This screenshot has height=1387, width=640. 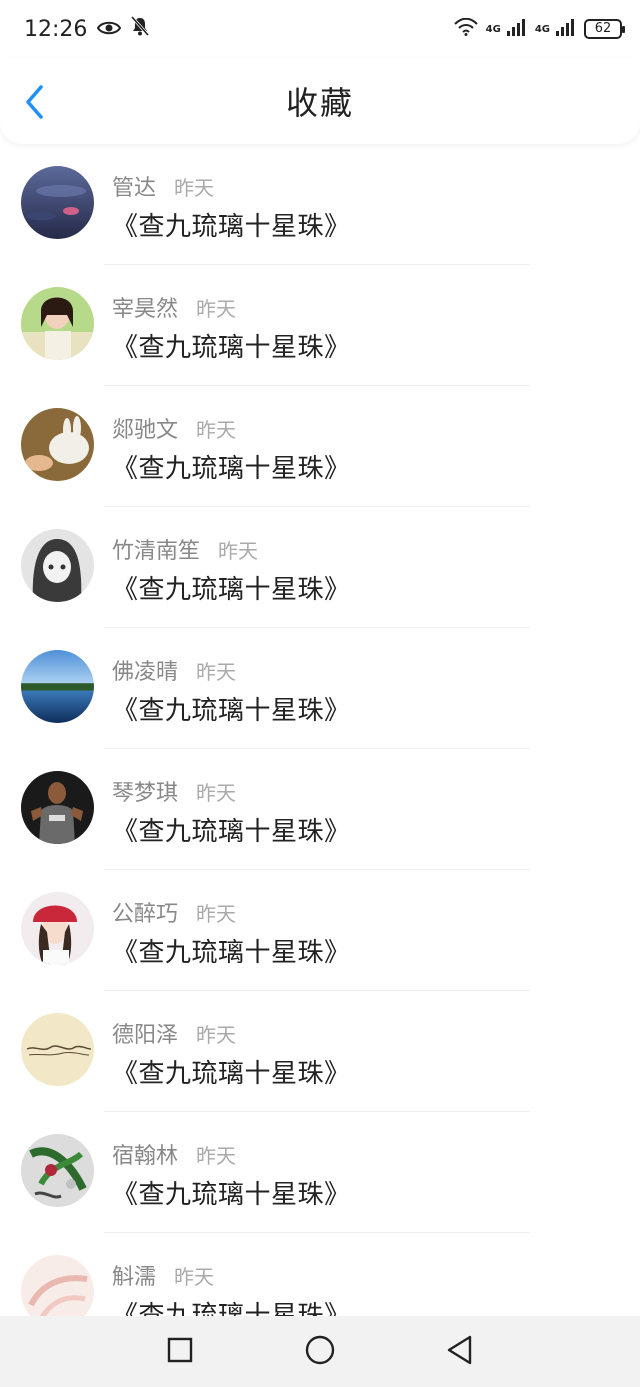 I want to click on header: 收藏, so click(x=320, y=101).